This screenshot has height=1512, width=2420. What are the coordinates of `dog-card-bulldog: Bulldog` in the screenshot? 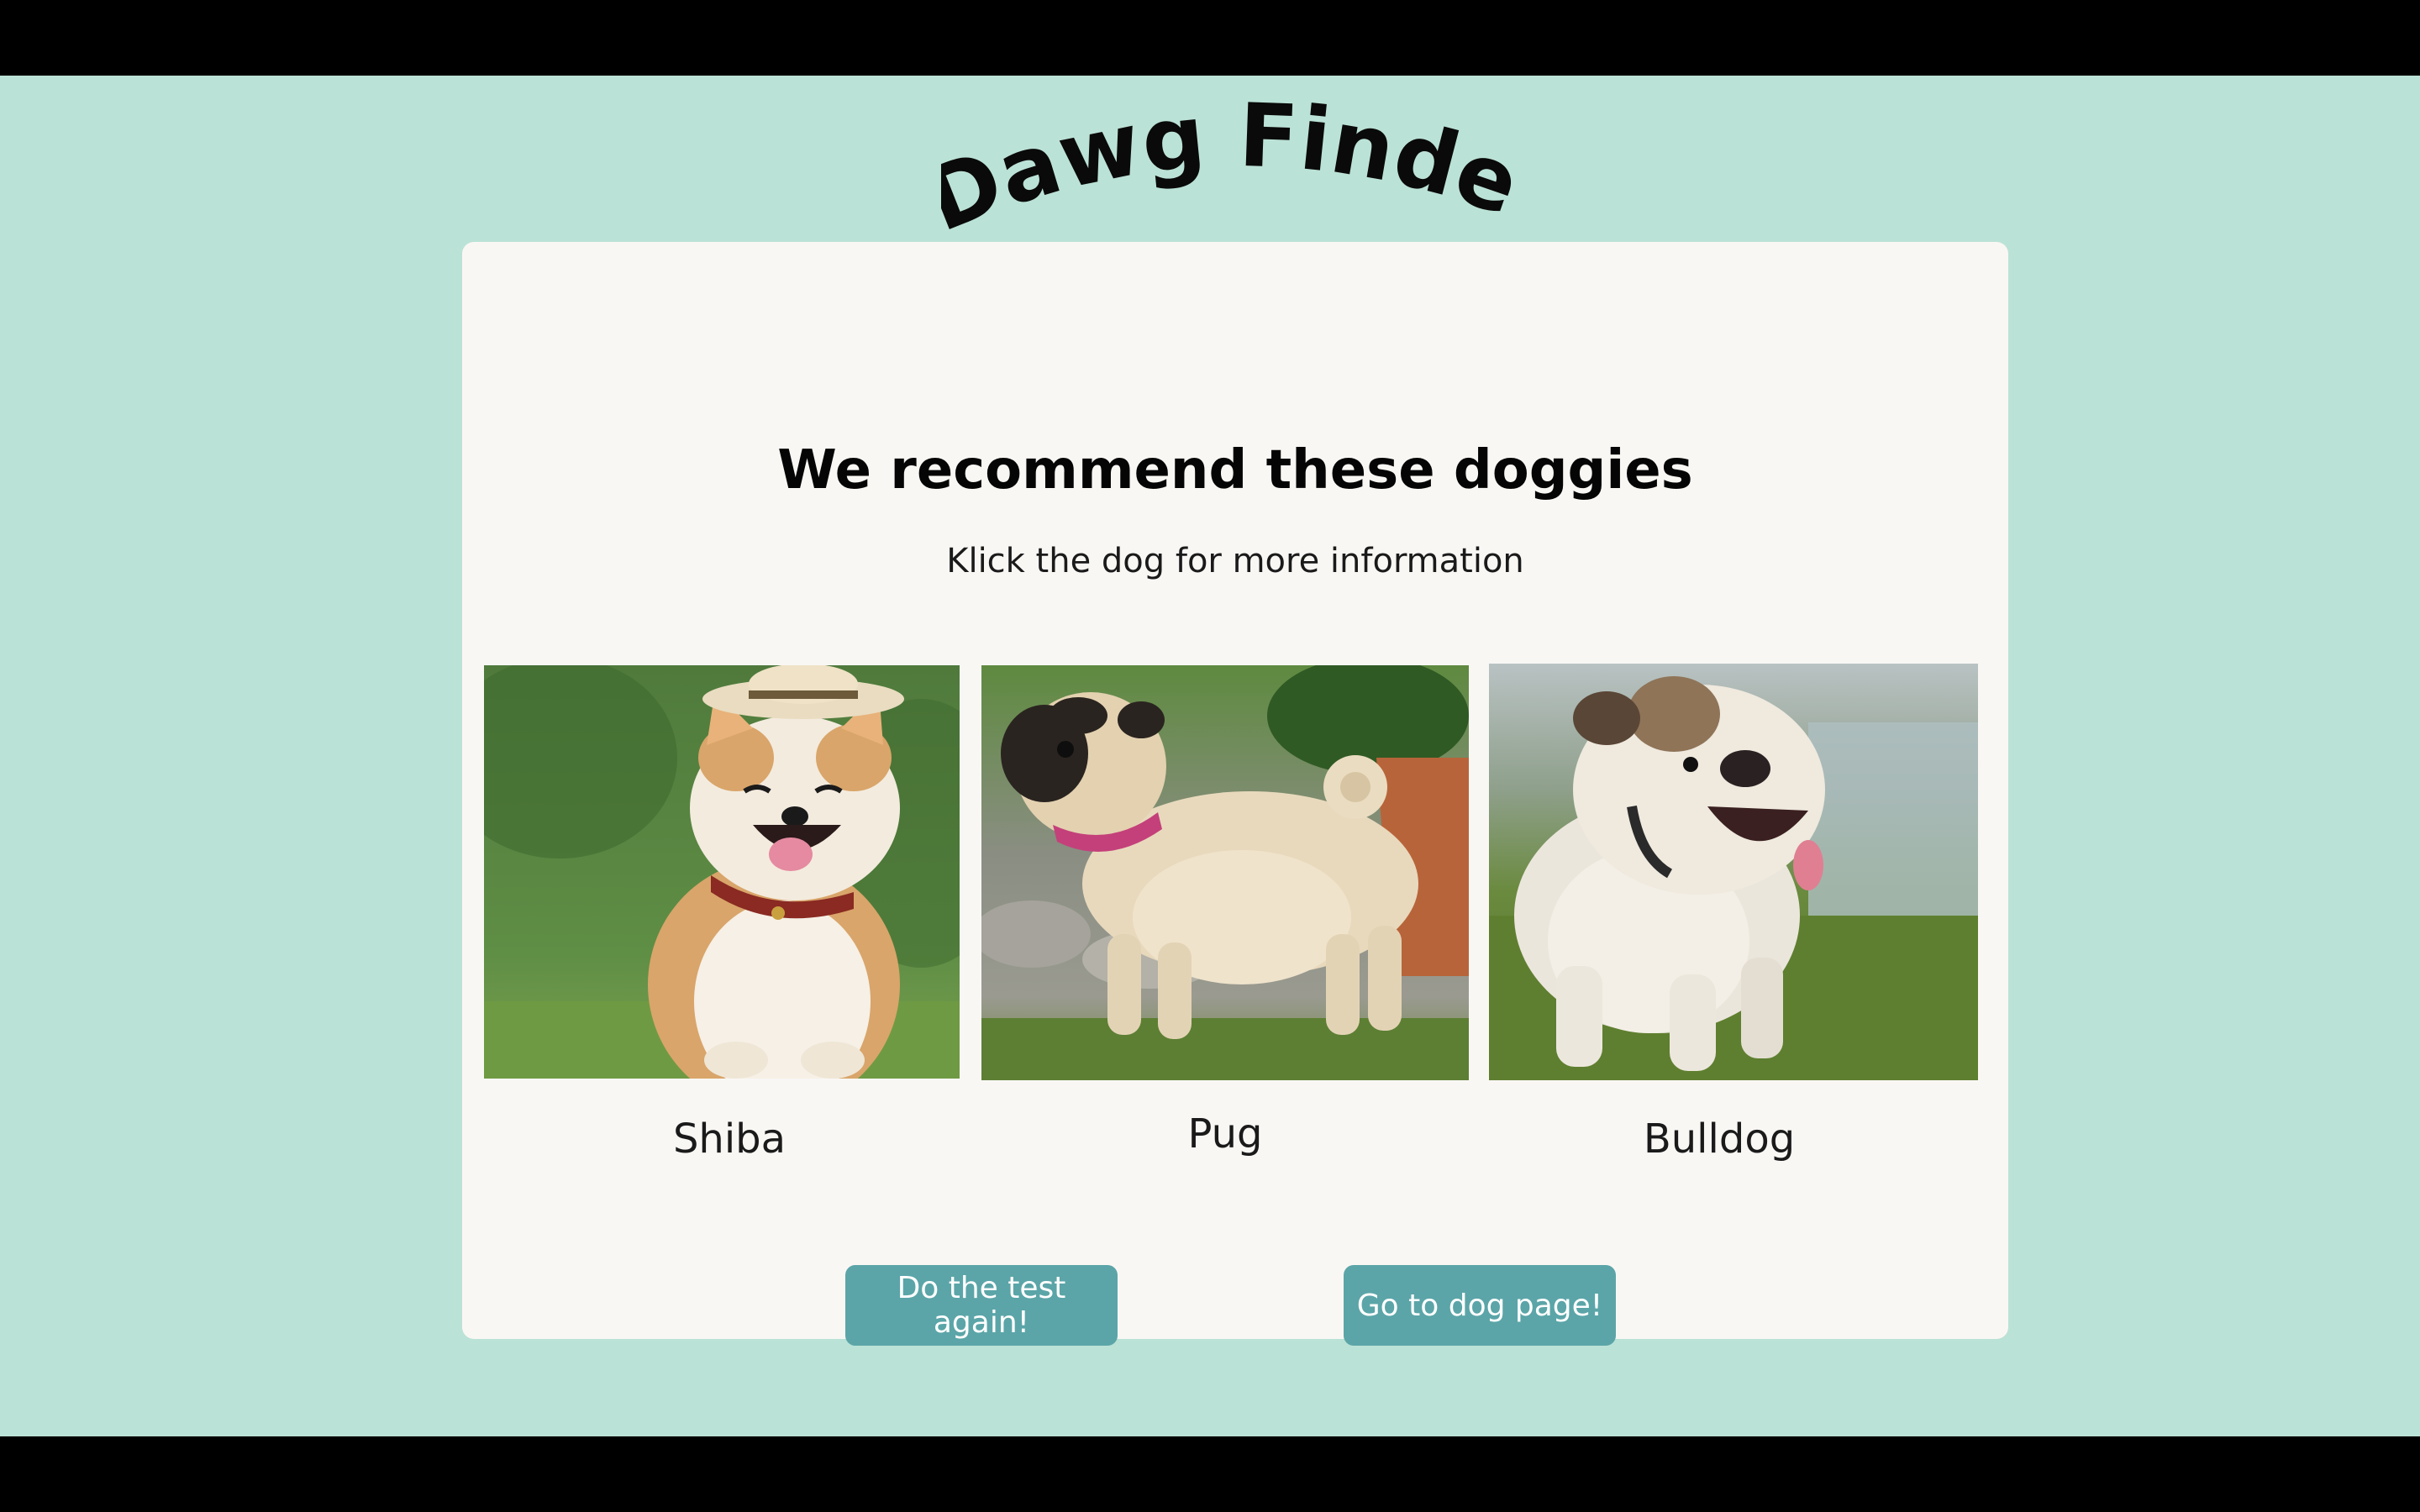 It's located at (1734, 917).